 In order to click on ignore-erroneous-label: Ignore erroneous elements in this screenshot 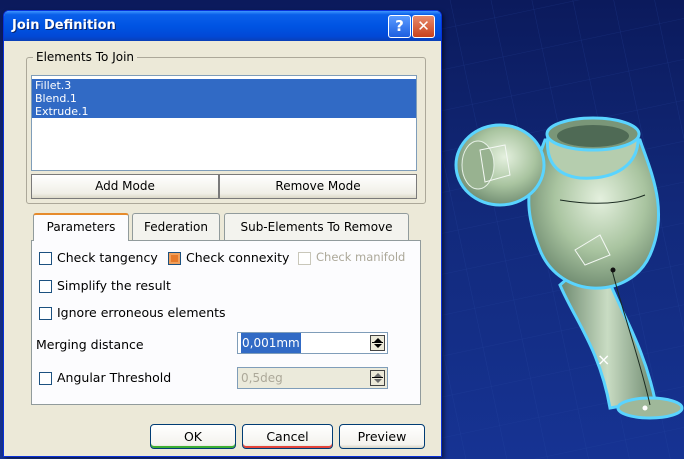, I will do `click(141, 312)`.